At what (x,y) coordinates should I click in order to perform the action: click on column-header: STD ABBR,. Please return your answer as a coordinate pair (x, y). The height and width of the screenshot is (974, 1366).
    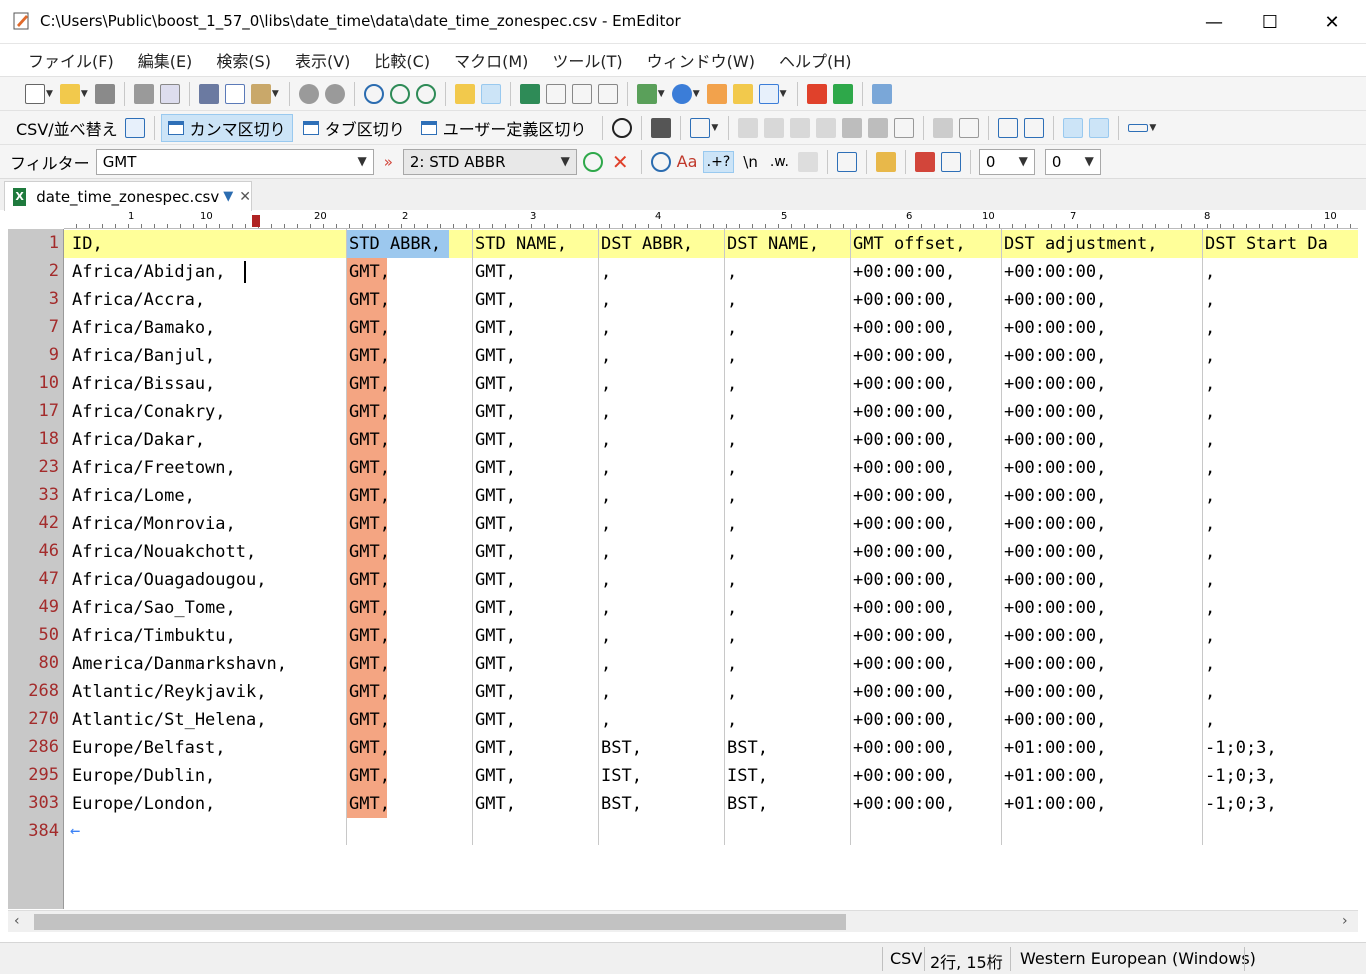
    Looking at the image, I should click on (394, 244).